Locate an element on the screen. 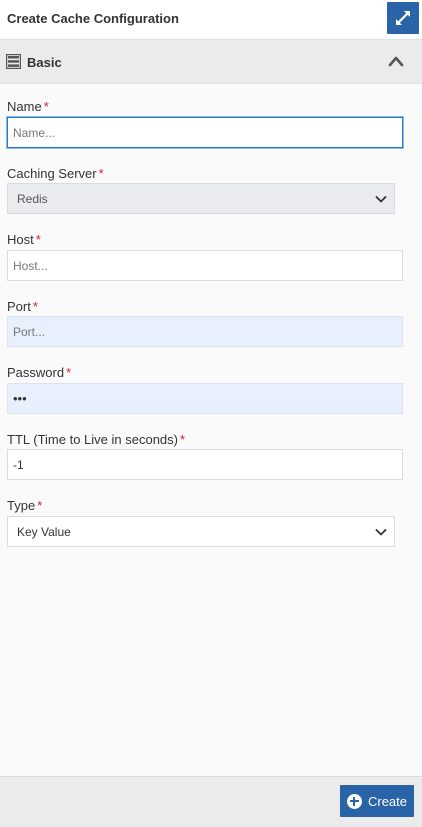 Image resolution: width=422 pixels, height=827 pixels. create-button: Create is located at coordinates (377, 801).